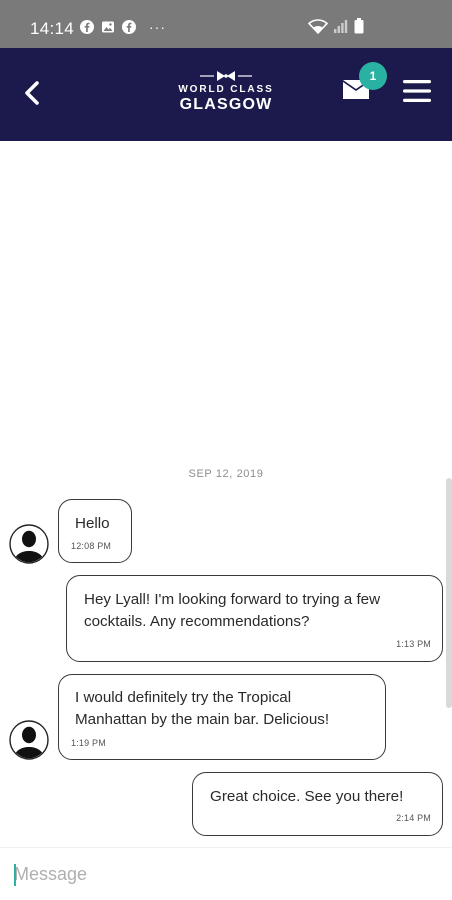 This screenshot has width=452, height=900. What do you see at coordinates (226, 474) in the screenshot?
I see `date-separator: SEP 12, 2019` at bounding box center [226, 474].